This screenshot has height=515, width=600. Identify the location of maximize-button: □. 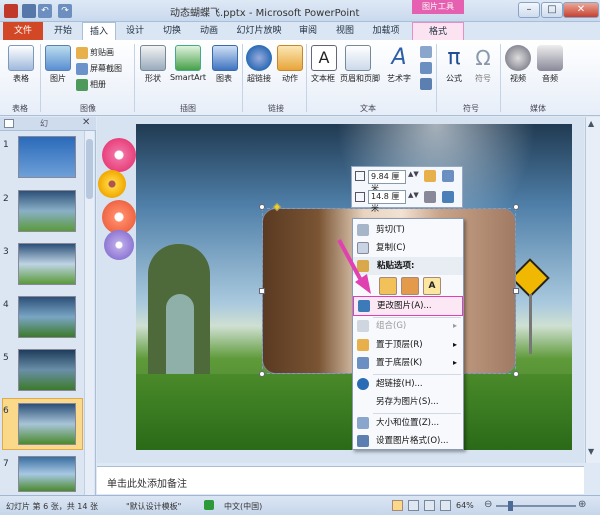
(552, 10).